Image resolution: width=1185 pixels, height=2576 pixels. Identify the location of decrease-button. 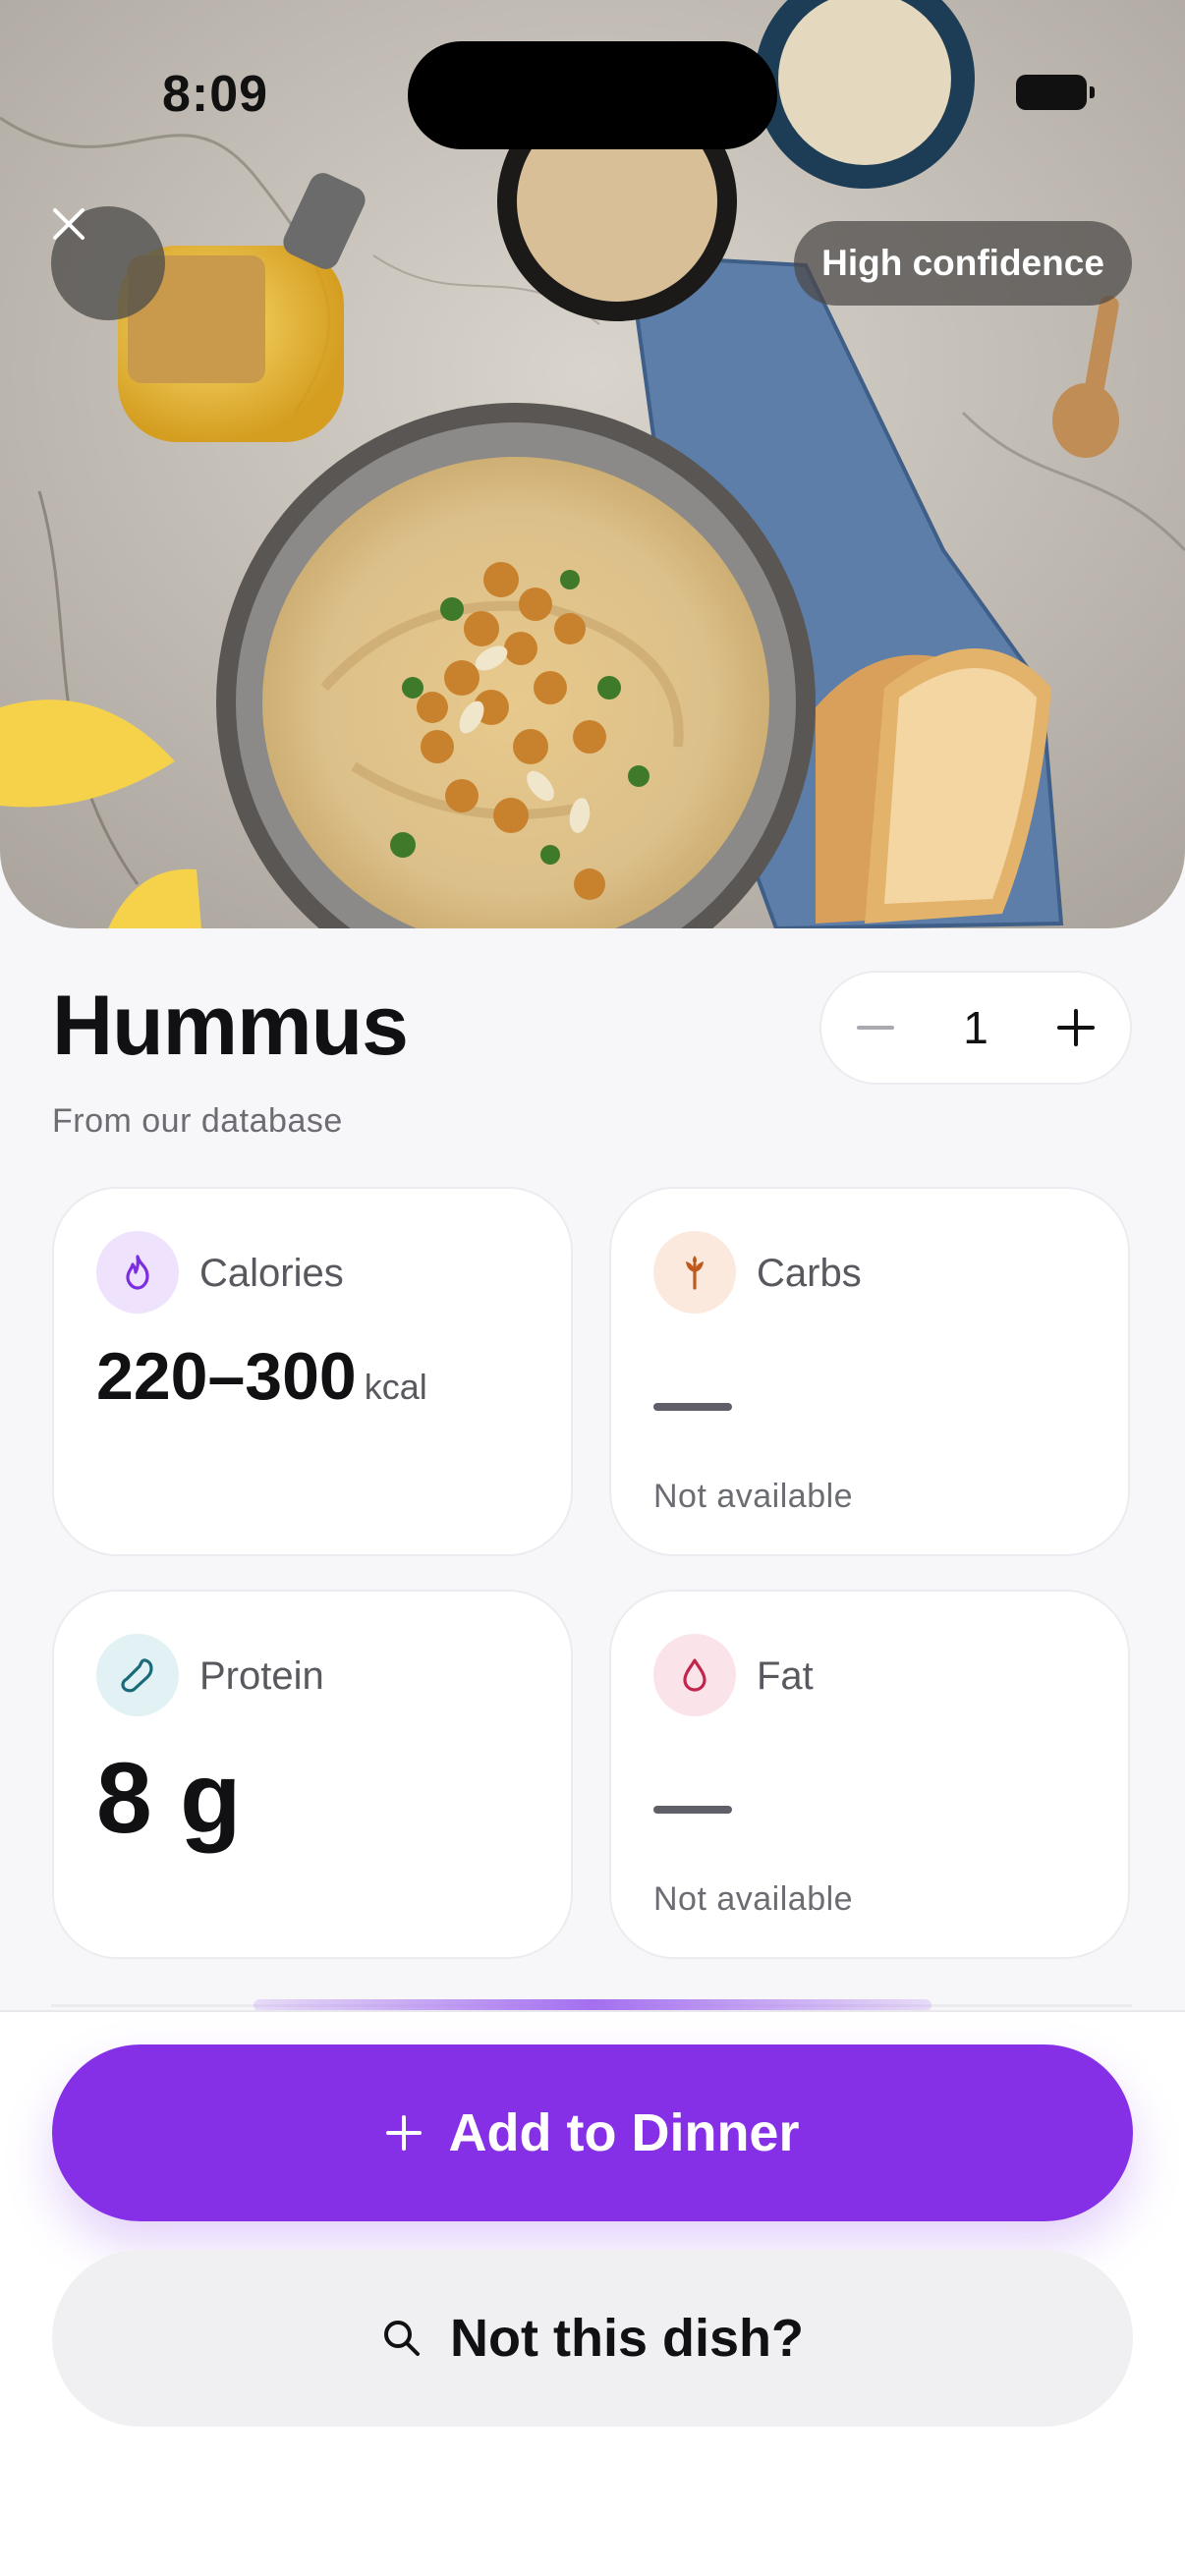
(876, 1028).